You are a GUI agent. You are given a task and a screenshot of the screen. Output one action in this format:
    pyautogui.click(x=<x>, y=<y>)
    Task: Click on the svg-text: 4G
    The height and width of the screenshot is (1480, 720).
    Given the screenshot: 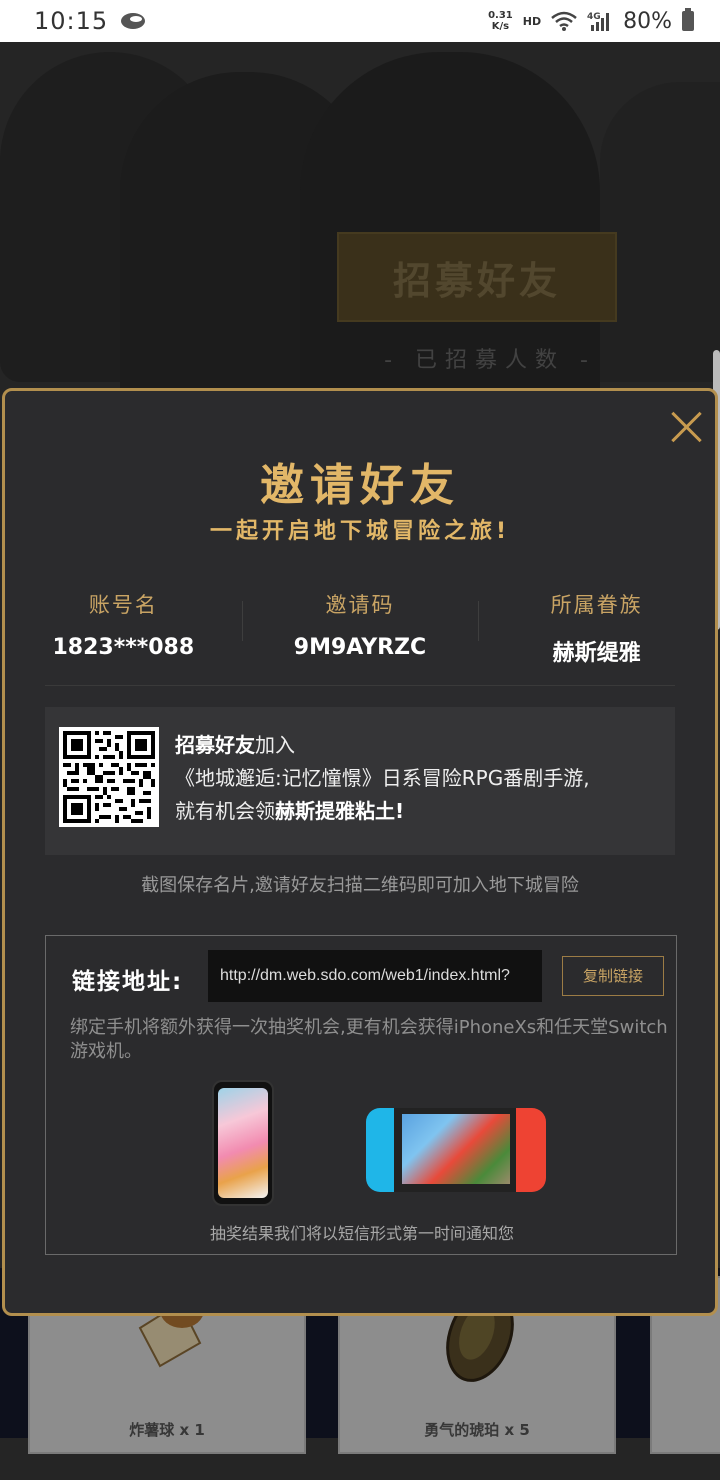 What is the action you would take?
    pyautogui.click(x=594, y=17)
    